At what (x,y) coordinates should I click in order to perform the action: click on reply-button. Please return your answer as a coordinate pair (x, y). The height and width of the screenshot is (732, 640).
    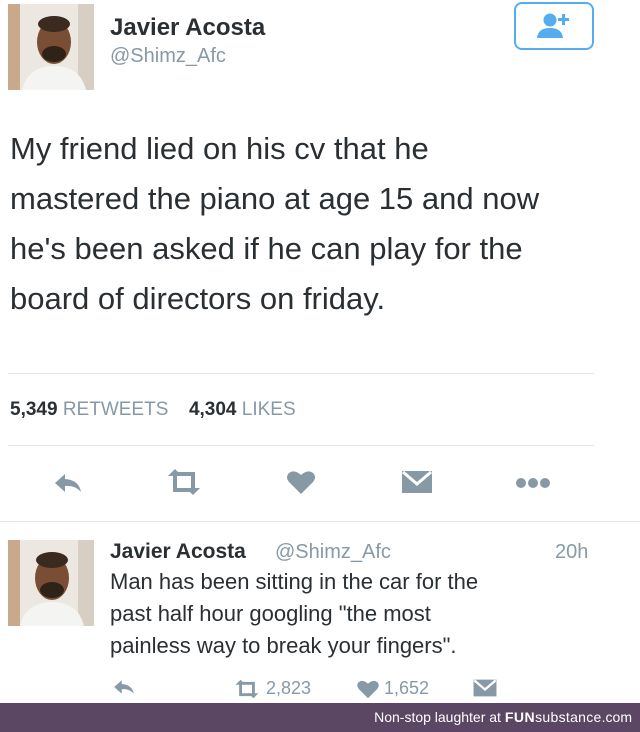
    Looking at the image, I should click on (68, 483).